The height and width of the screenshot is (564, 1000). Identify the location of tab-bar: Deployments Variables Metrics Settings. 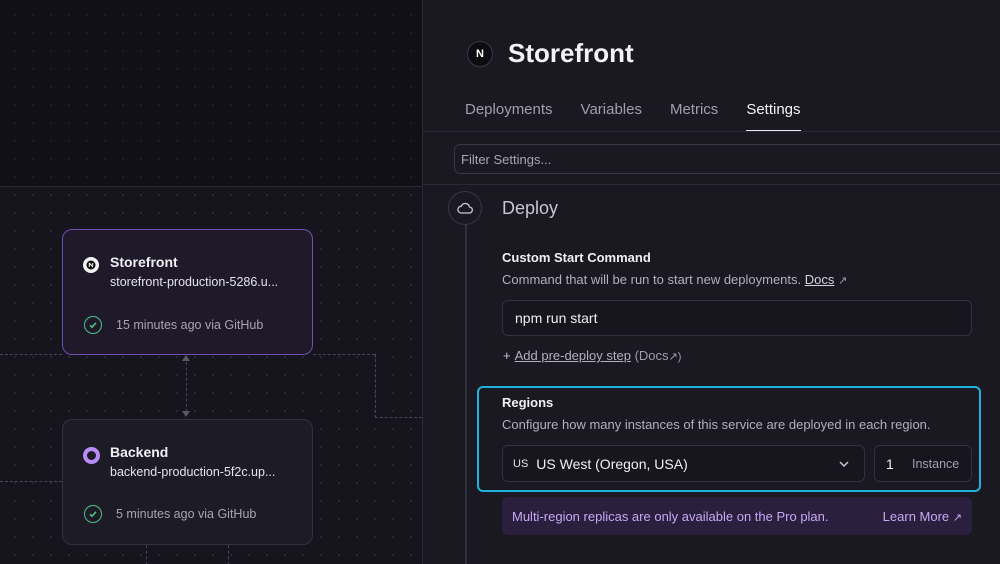
(647, 116).